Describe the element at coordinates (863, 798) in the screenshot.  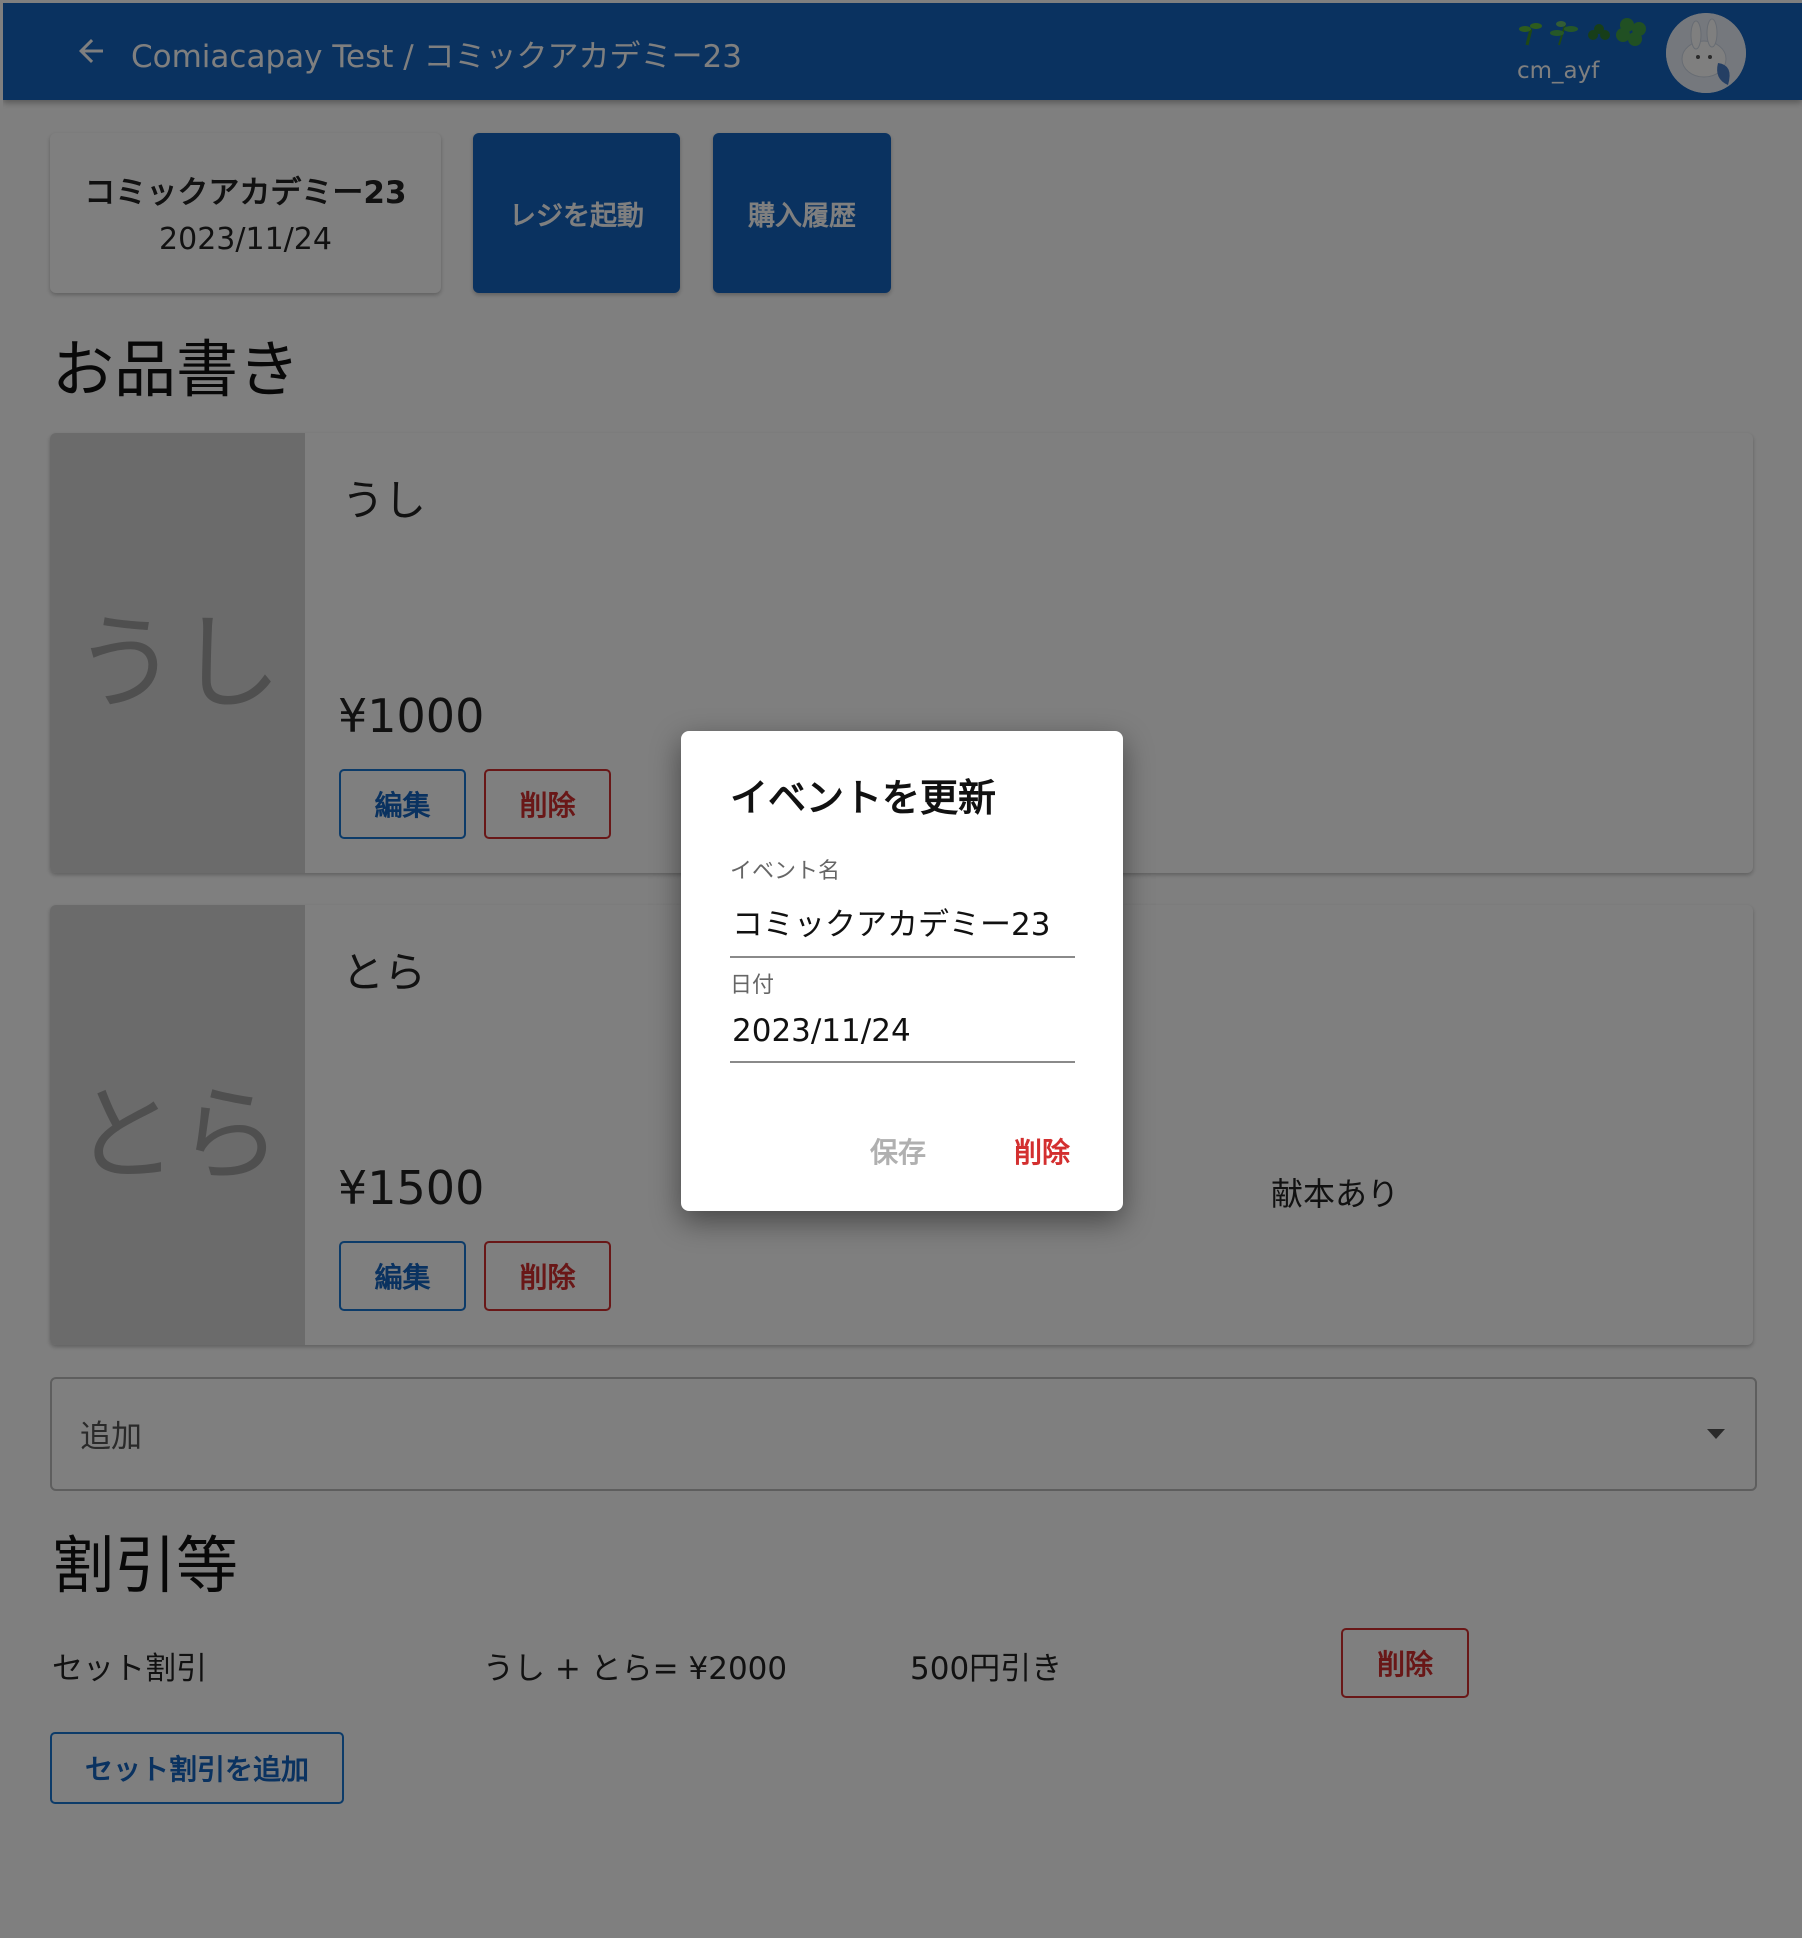
I see `dialog-title: イベントを更新` at that location.